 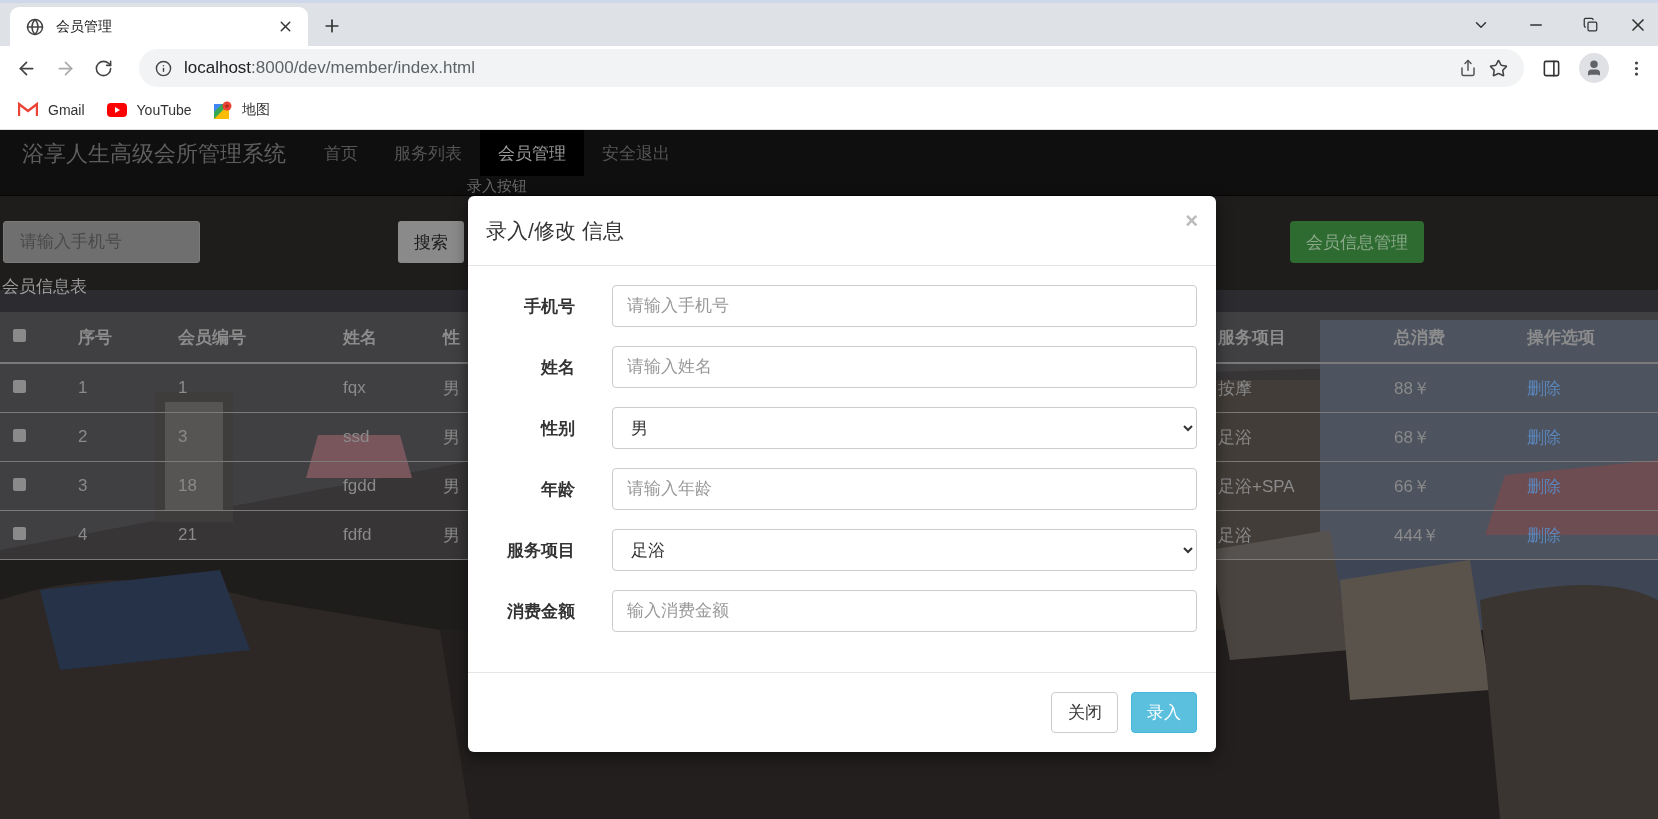 I want to click on nav-item: 安全退出, so click(x=636, y=153).